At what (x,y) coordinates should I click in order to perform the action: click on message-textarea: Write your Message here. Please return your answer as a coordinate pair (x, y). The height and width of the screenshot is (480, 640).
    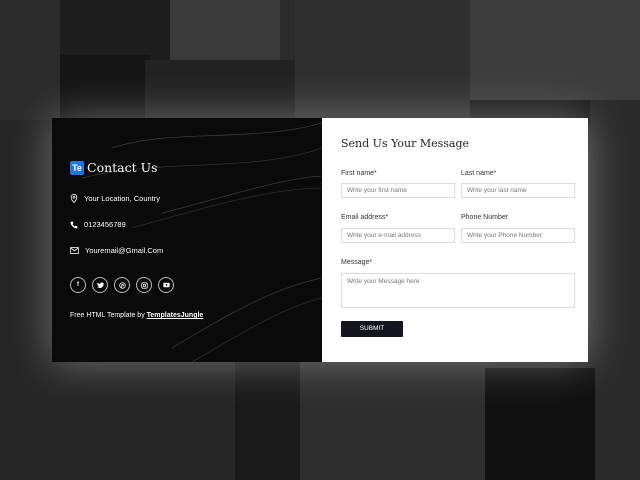
    Looking at the image, I should click on (458, 290).